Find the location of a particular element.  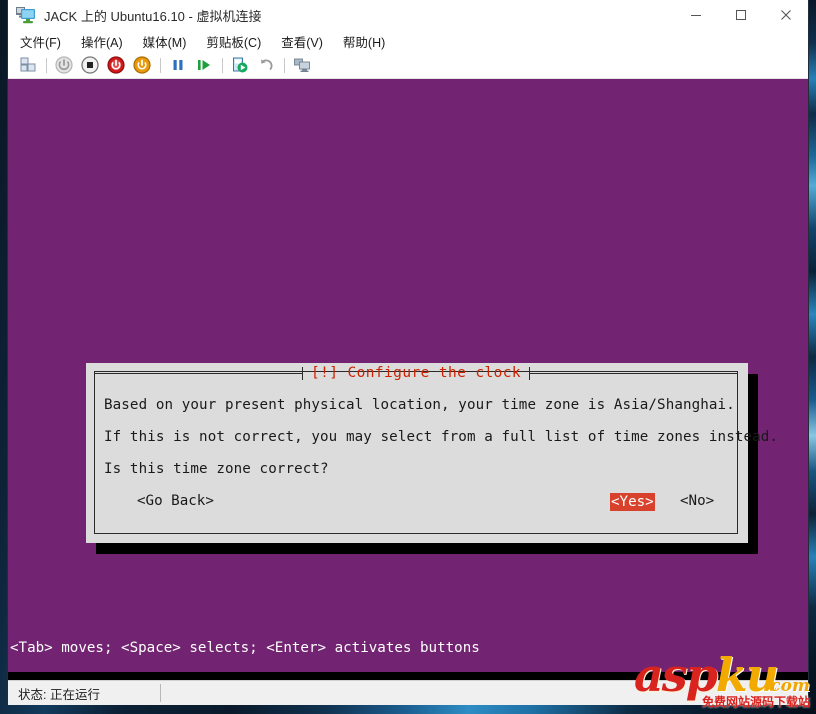

go-back-button: <Go Back> is located at coordinates (175, 501).